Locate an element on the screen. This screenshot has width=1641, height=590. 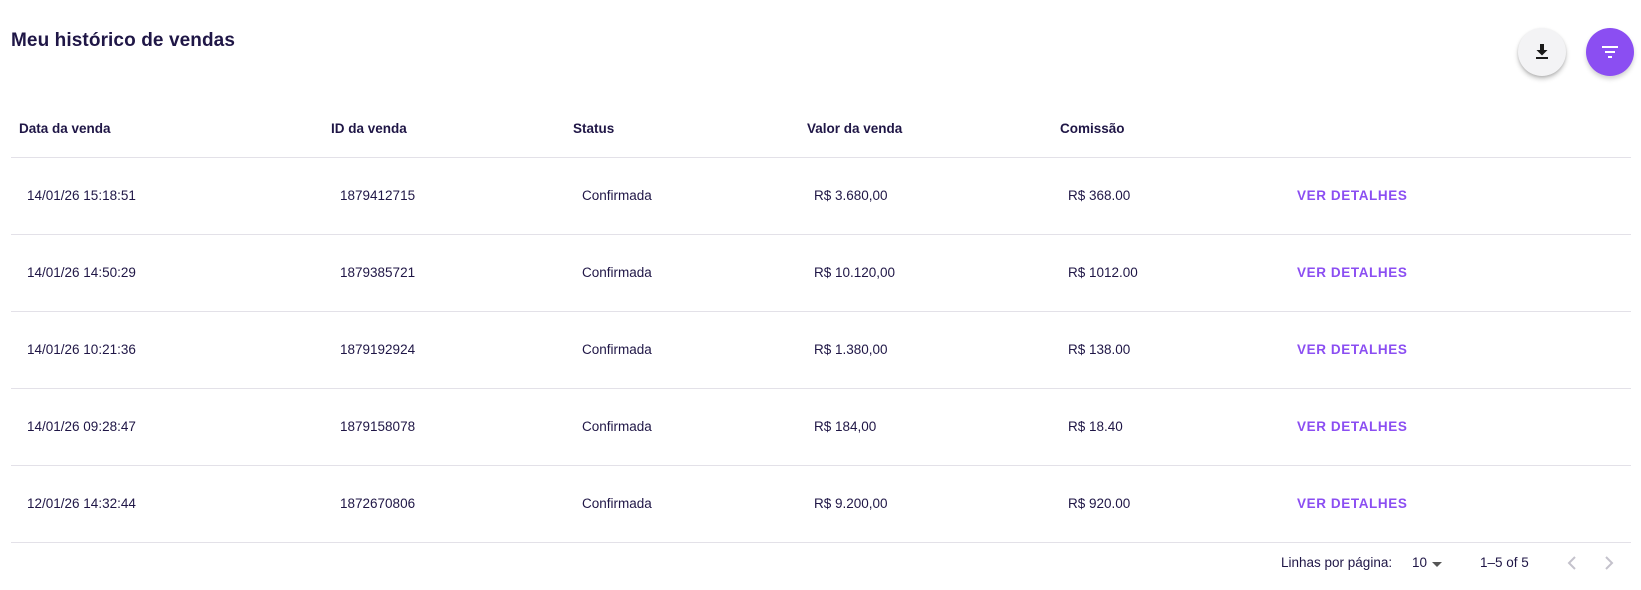
commission-cell: R$ 1012.00 is located at coordinates (1103, 272).